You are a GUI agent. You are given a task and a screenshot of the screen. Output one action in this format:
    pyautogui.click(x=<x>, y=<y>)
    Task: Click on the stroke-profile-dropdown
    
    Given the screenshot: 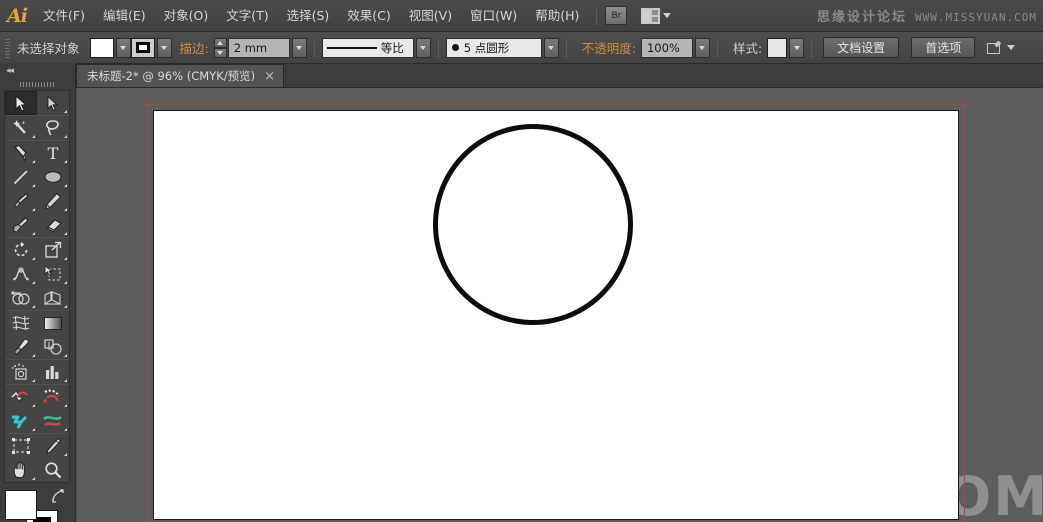 What is the action you would take?
    pyautogui.click(x=423, y=47)
    